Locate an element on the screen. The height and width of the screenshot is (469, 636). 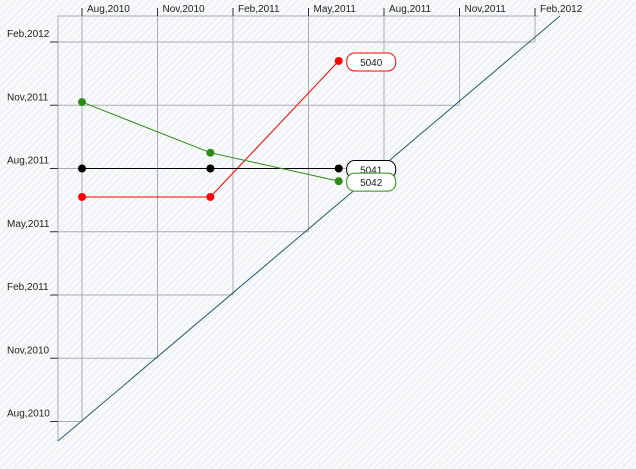
x-tick-label: Aug,2010 is located at coordinates (108, 9).